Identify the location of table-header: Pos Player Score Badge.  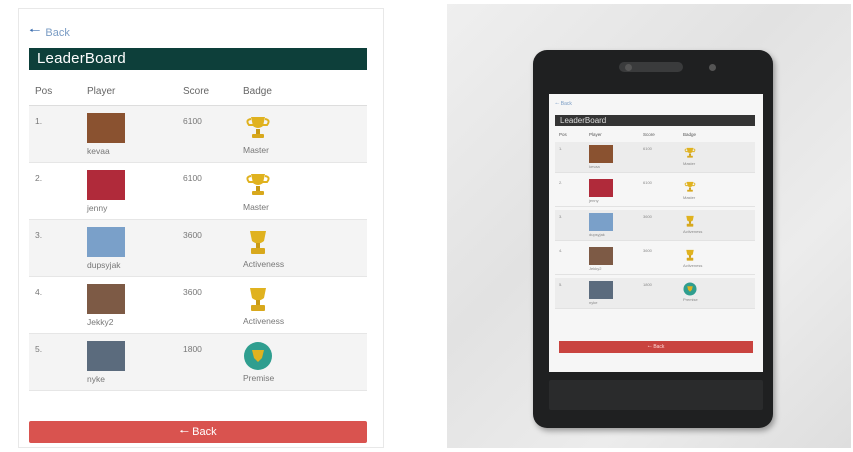
(198, 91).